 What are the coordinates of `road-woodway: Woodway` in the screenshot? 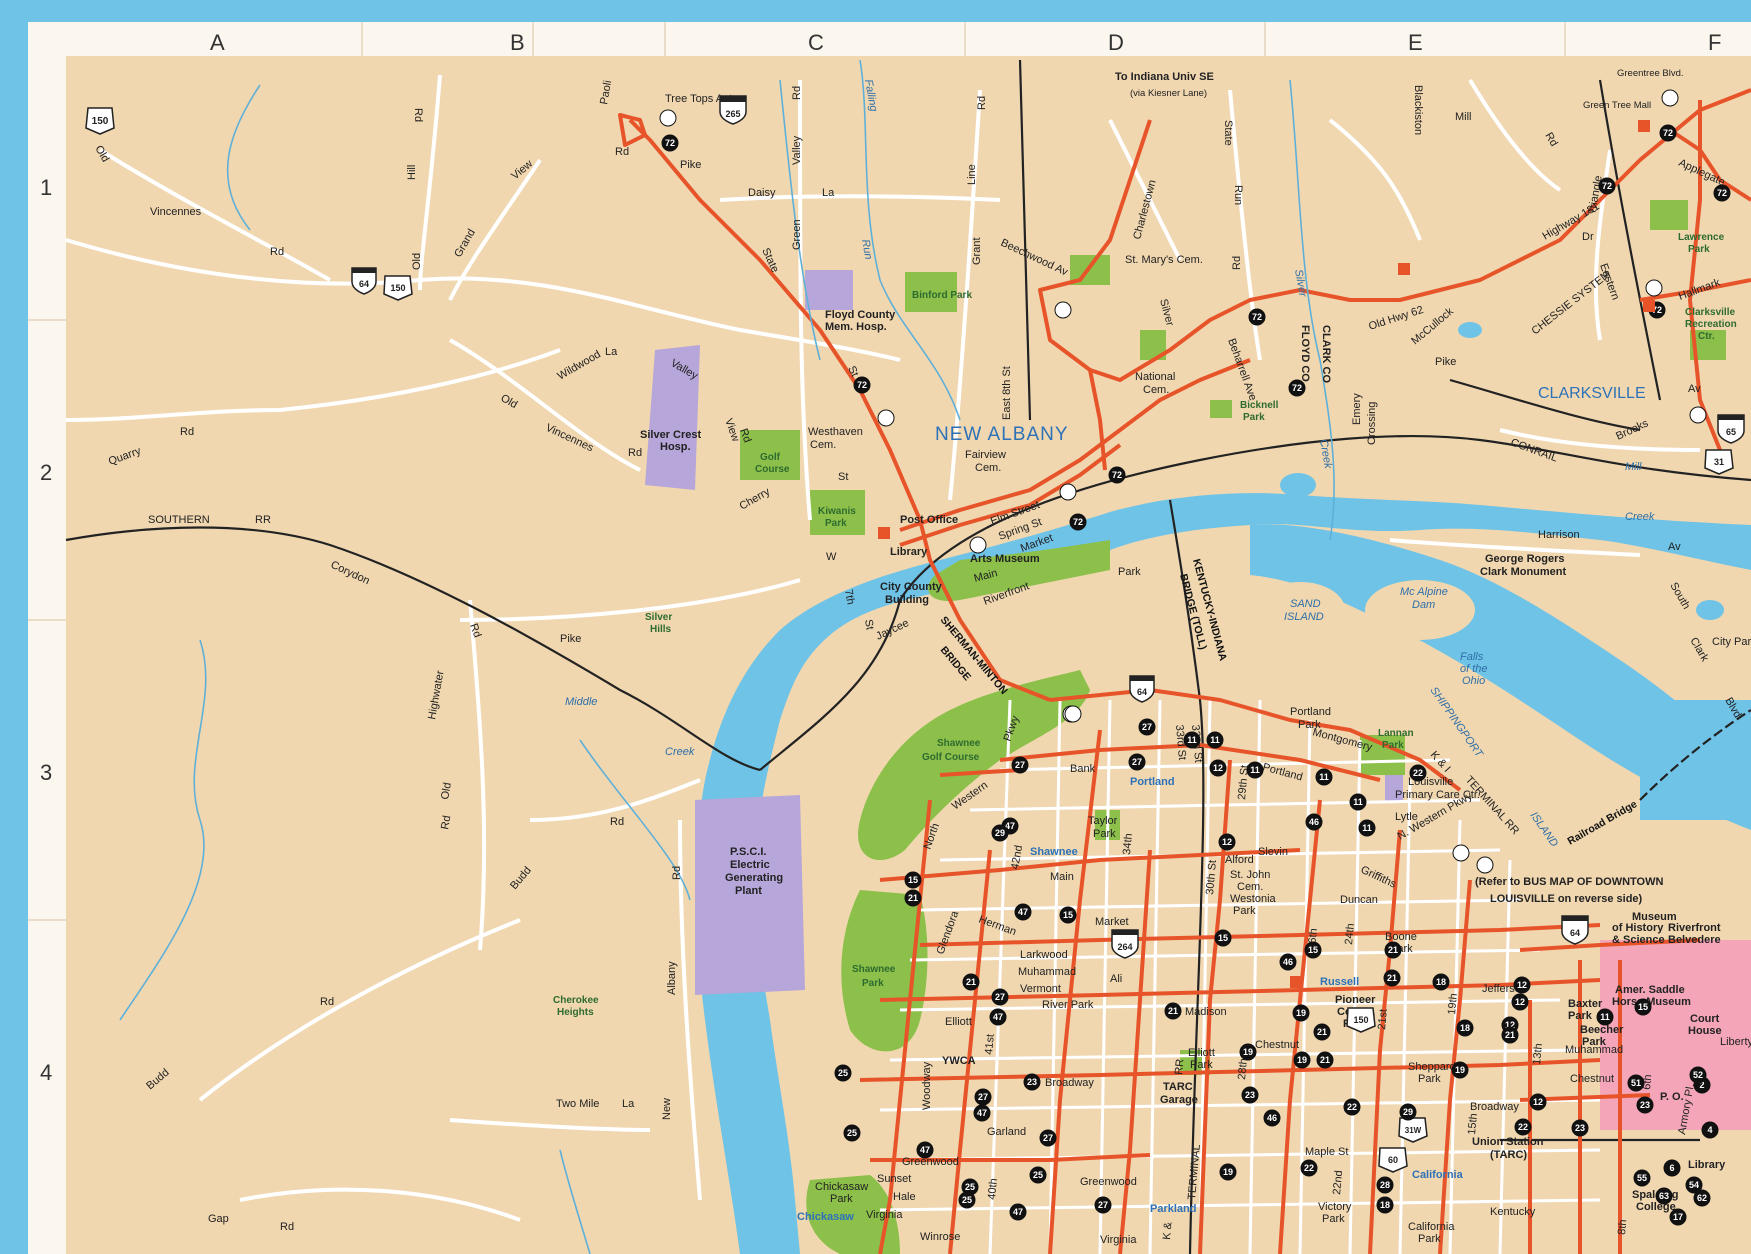 It's located at (927, 1085).